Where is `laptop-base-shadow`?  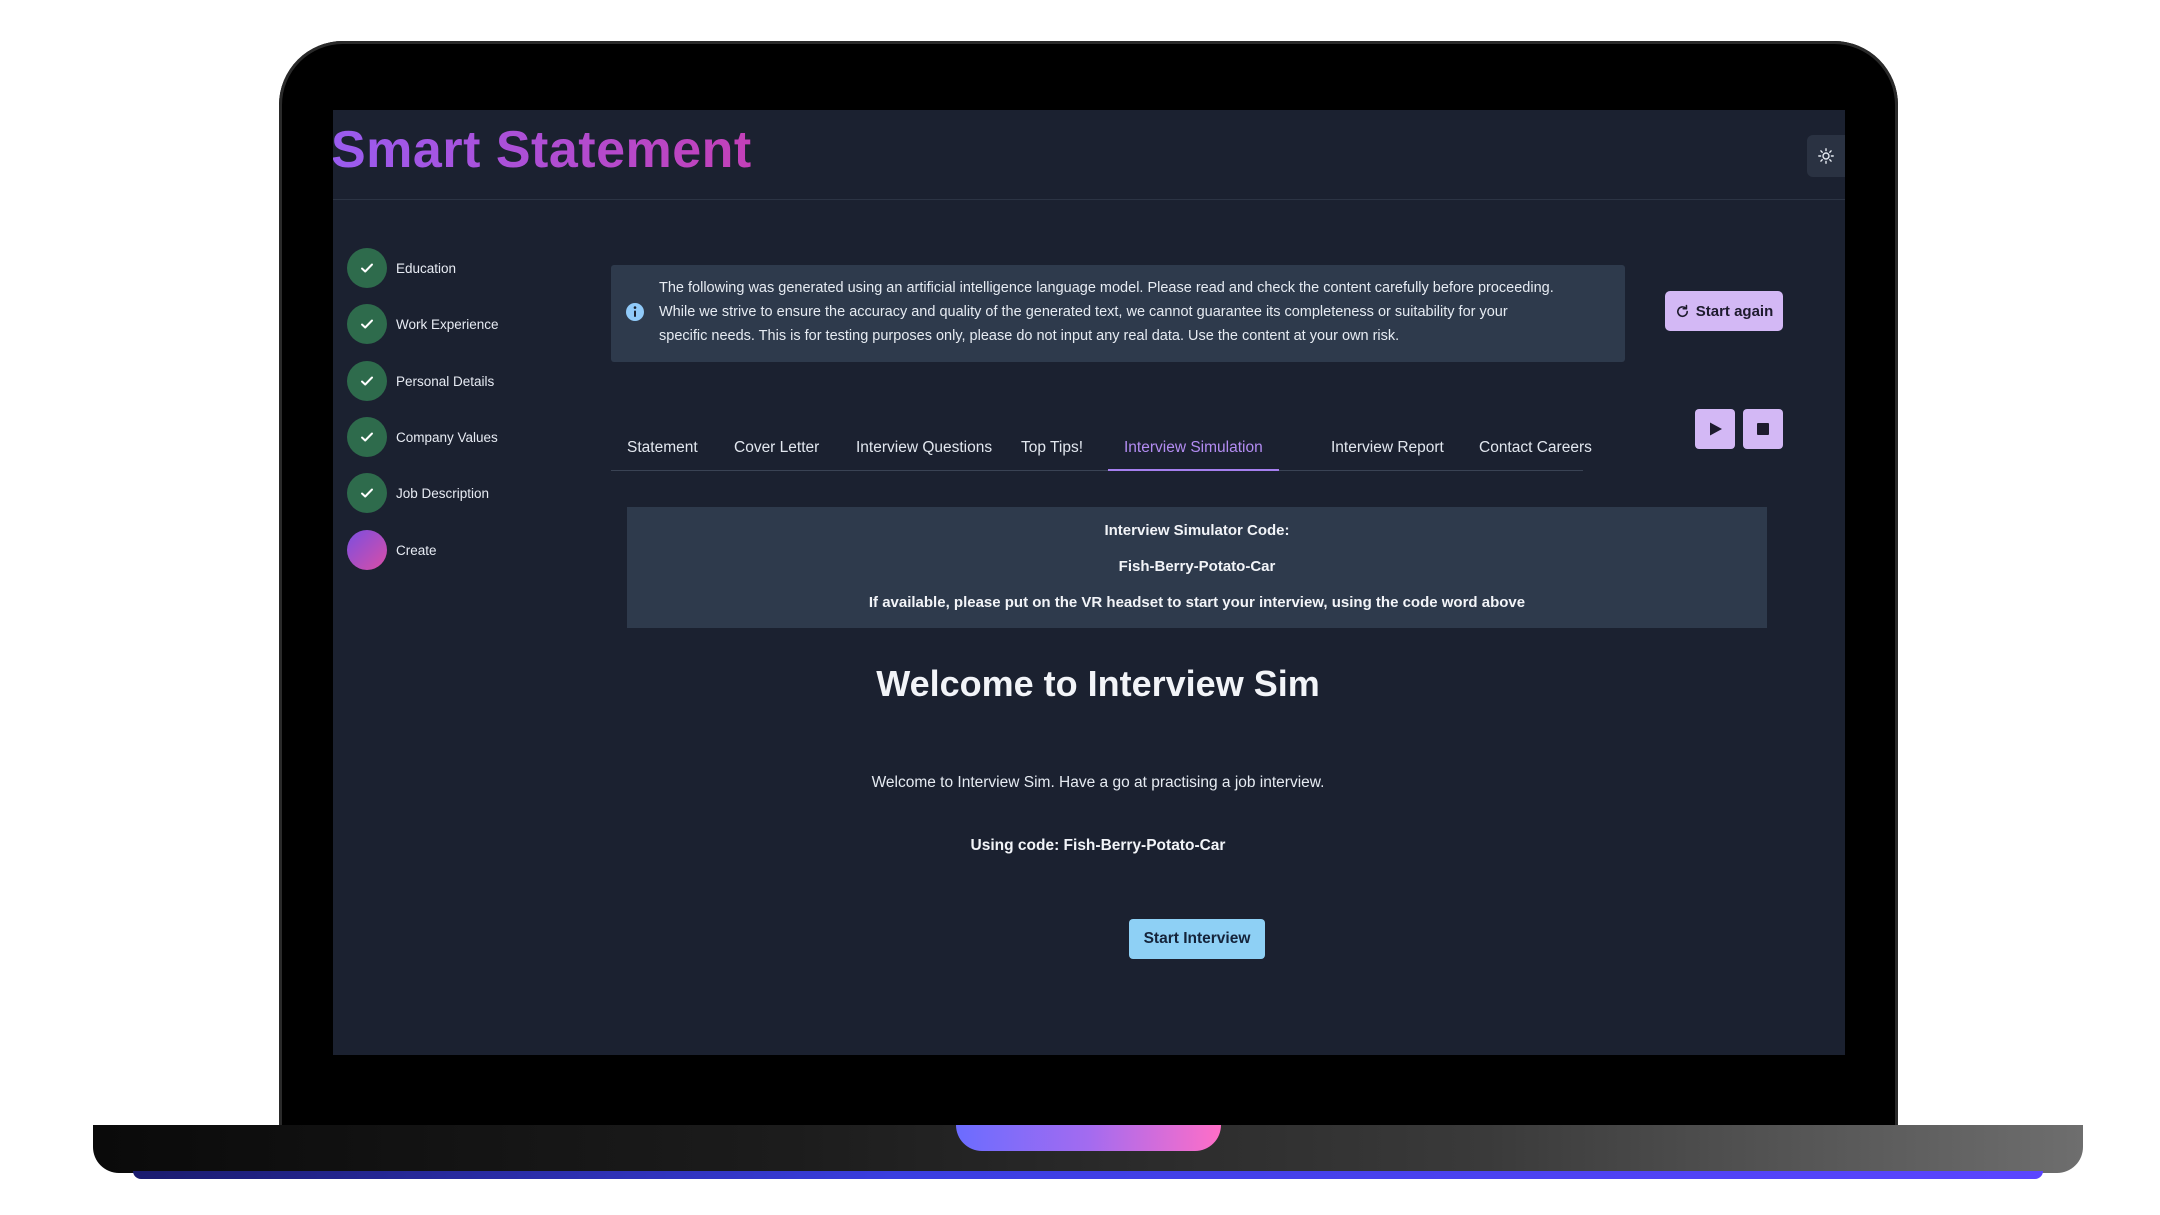
laptop-base-shadow is located at coordinates (1088, 1175).